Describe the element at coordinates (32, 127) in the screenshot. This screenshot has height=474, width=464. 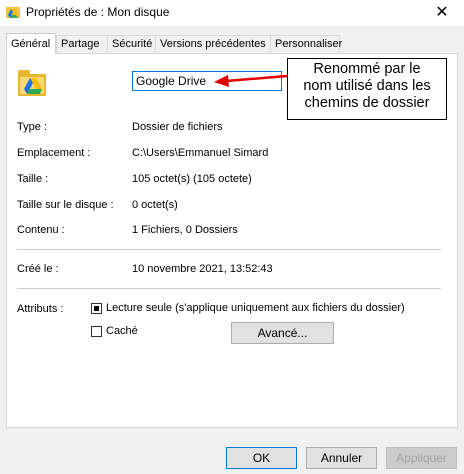
I see `type-label: Type :` at that location.